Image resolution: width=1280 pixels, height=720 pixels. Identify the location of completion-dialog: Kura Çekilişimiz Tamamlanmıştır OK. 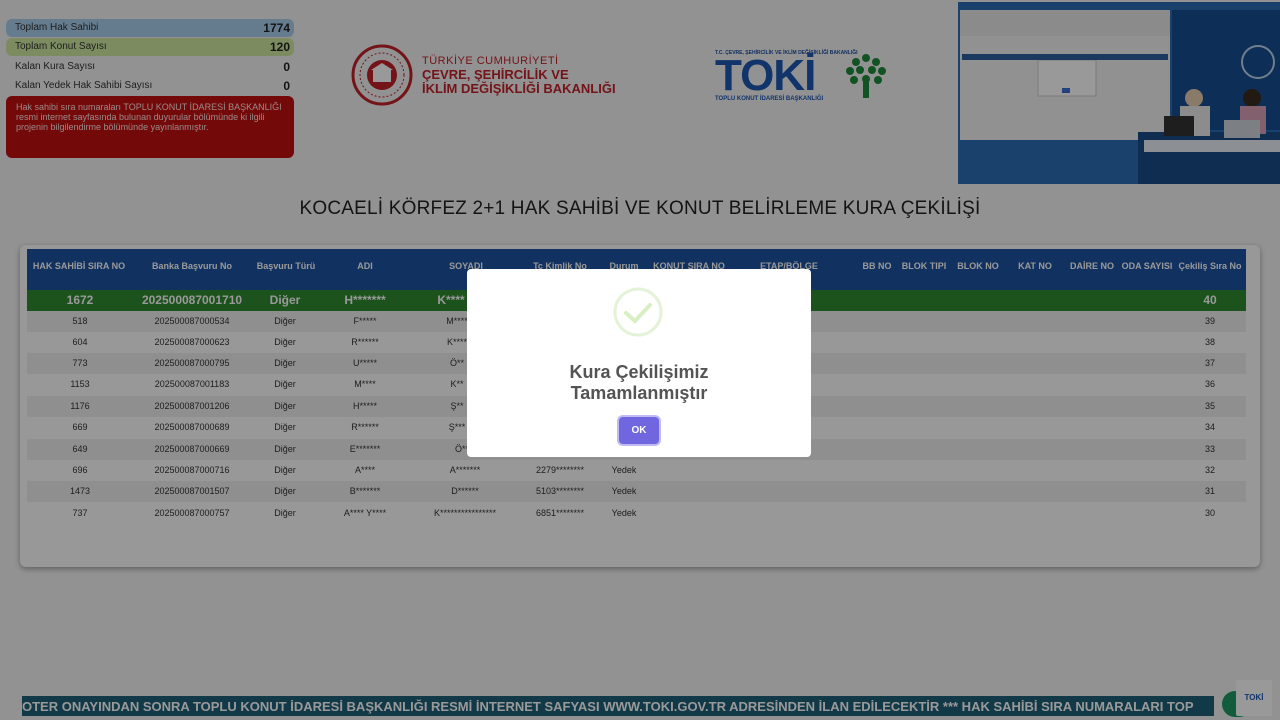
(639, 363).